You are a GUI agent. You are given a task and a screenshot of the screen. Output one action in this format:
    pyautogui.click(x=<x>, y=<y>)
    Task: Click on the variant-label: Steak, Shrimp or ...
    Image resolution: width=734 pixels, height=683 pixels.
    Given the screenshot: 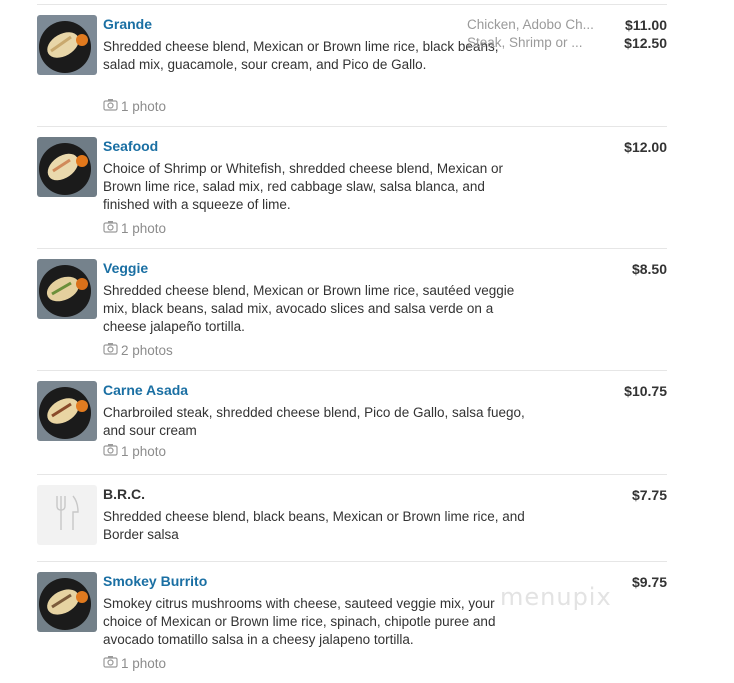 What is the action you would take?
    pyautogui.click(x=525, y=42)
    